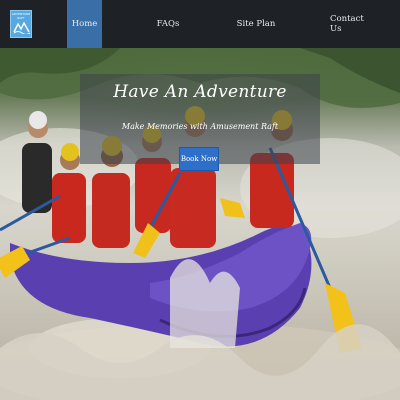 Image resolution: width=400 pixels, height=400 pixels. I want to click on hero-subline: Make Memories with Amusement Raft, so click(200, 126).